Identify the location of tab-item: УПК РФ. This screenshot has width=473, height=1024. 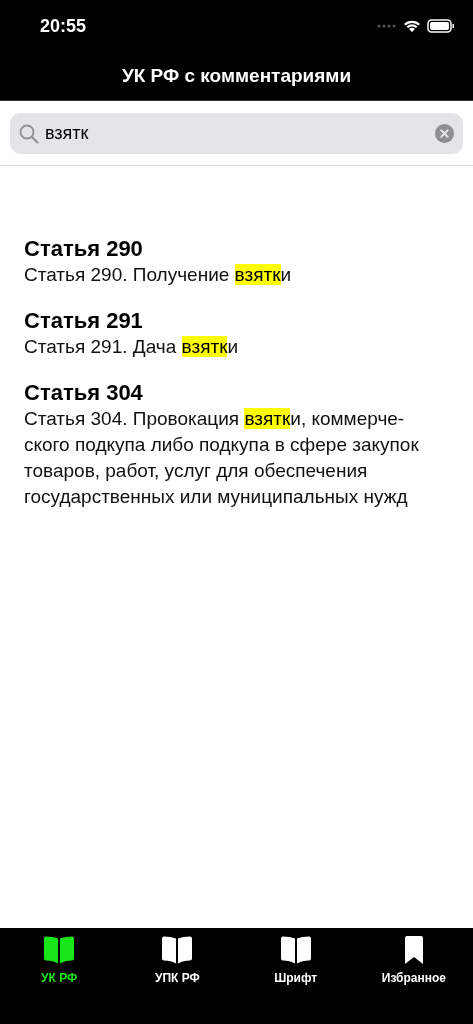
(177, 960).